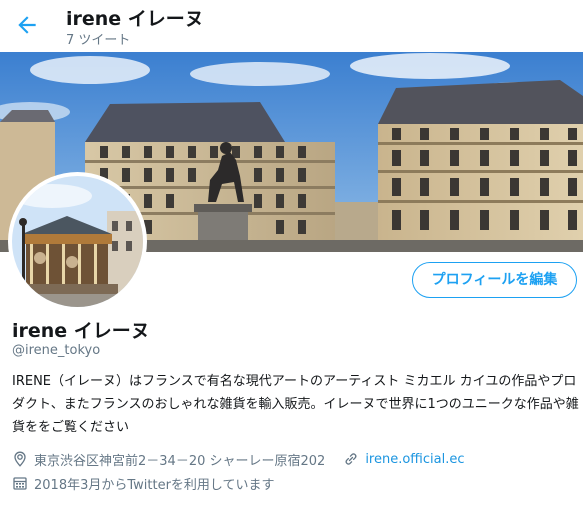  What do you see at coordinates (20, 483) in the screenshot?
I see `calendar-icon` at bounding box center [20, 483].